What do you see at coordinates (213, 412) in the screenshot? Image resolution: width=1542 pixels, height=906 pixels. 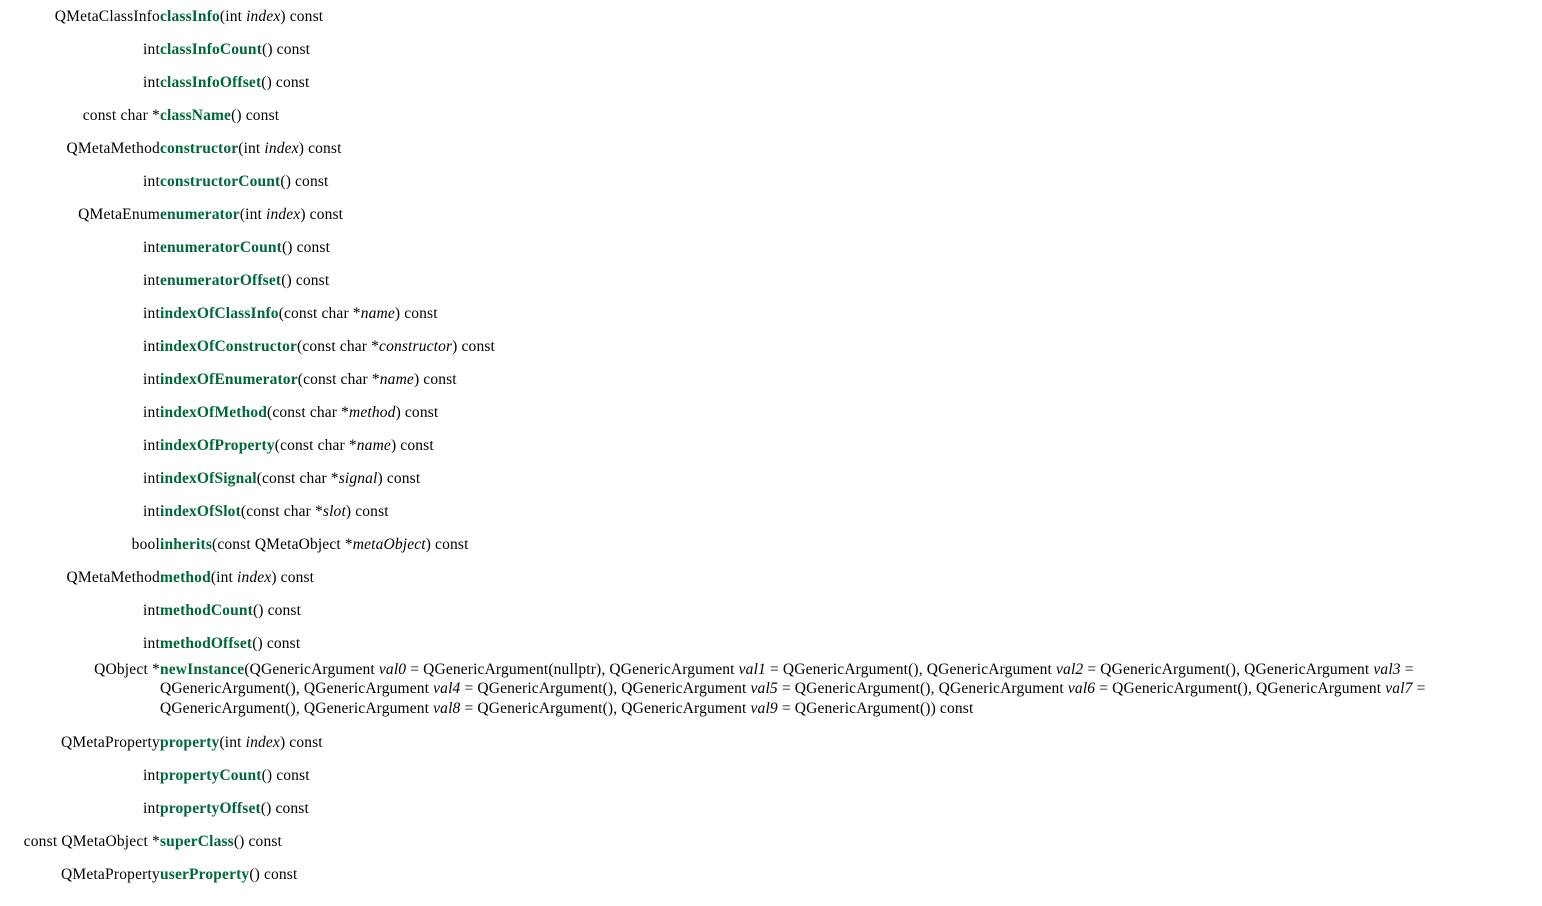 I see `function-name-link: indexOfMethod` at bounding box center [213, 412].